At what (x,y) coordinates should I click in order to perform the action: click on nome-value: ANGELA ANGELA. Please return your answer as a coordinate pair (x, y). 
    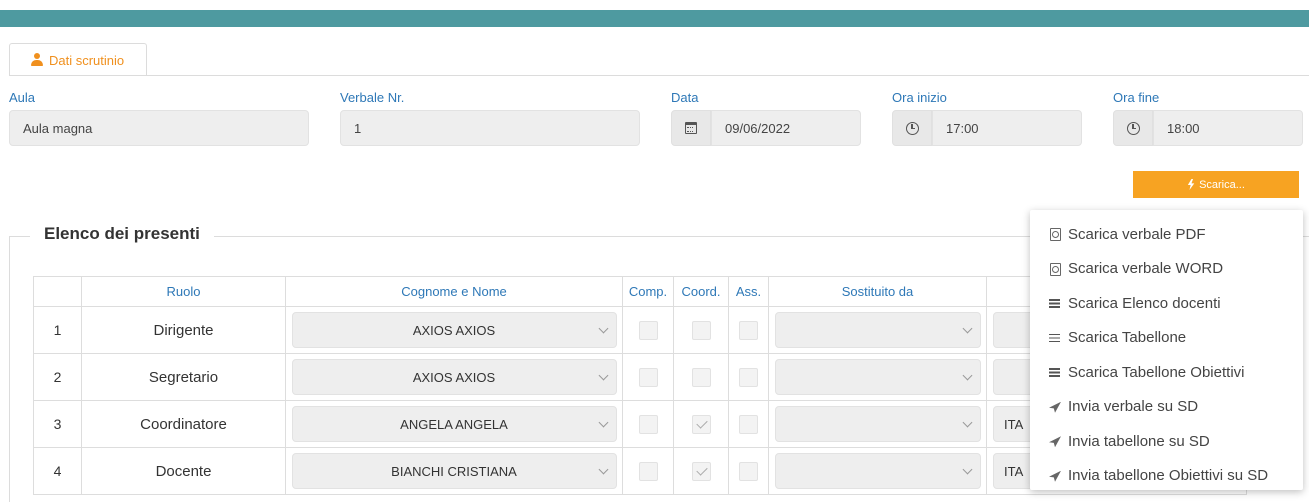
    Looking at the image, I should click on (454, 424).